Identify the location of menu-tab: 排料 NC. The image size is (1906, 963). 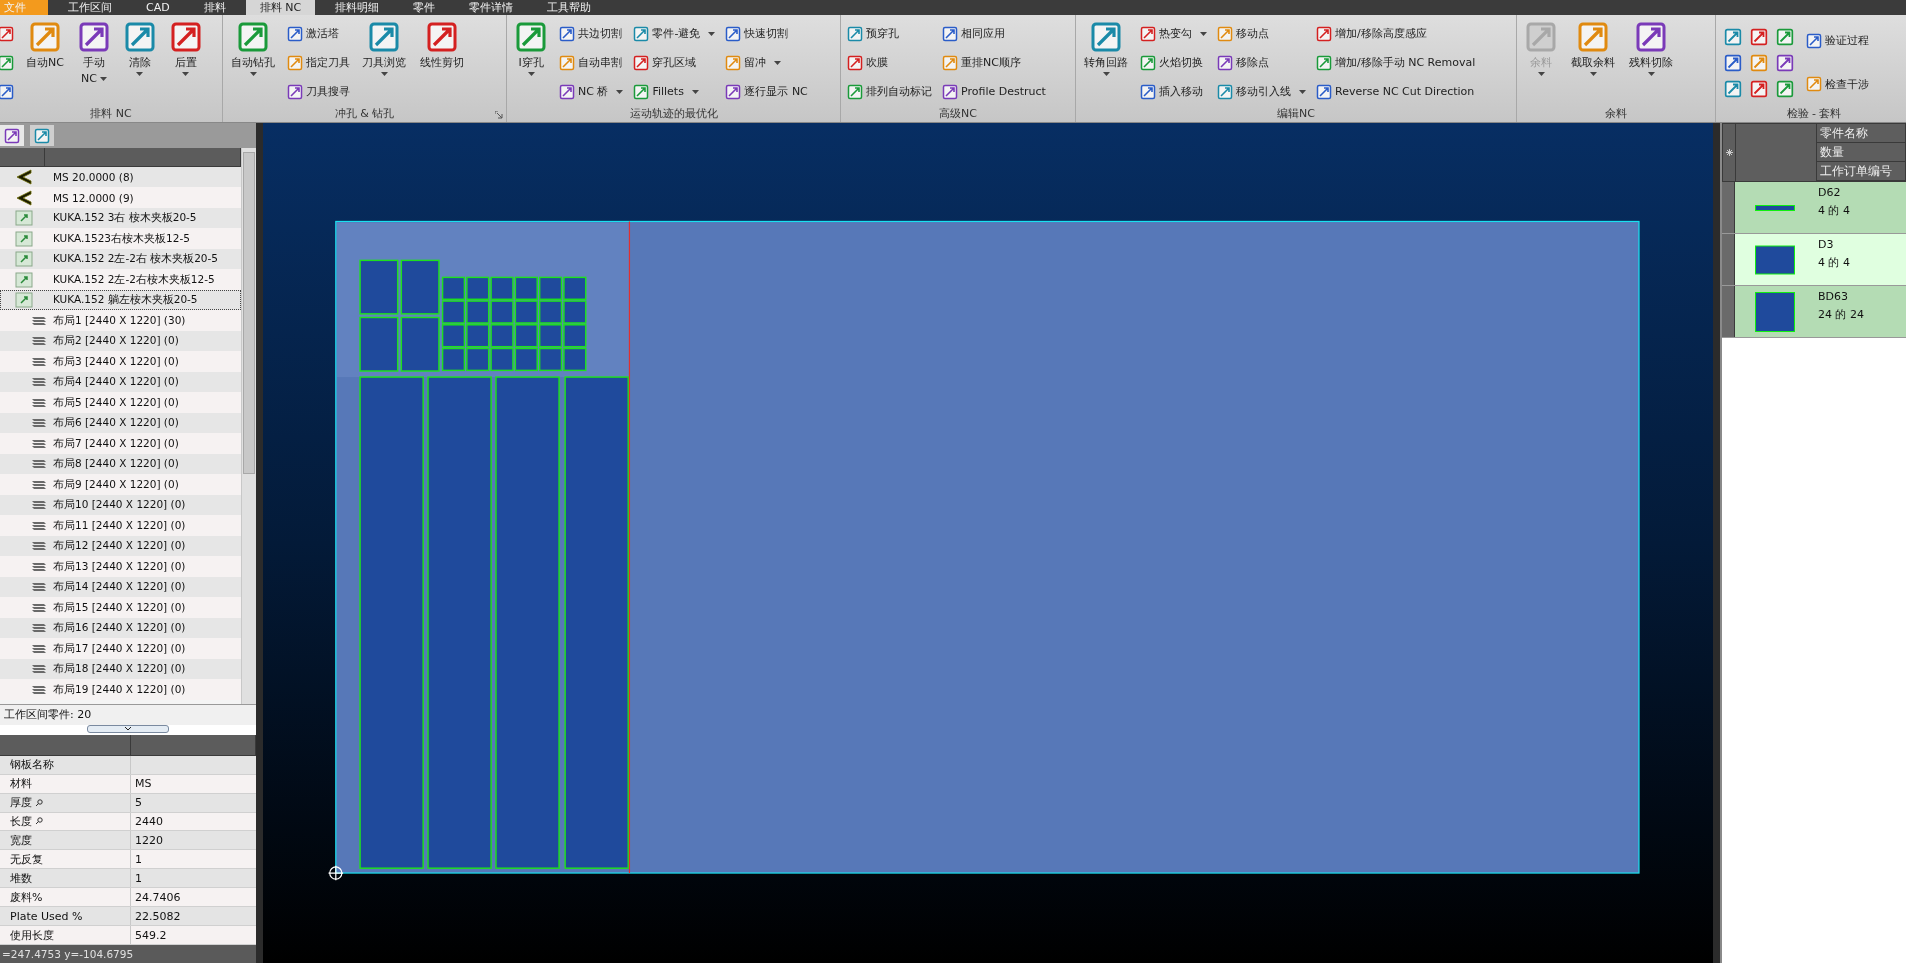
(280, 7).